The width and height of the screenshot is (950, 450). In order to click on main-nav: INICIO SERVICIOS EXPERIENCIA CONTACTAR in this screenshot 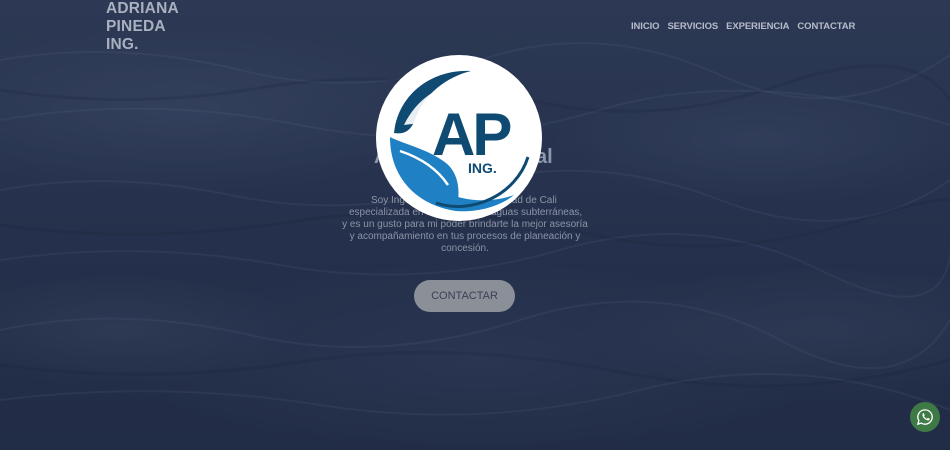, I will do `click(743, 26)`.